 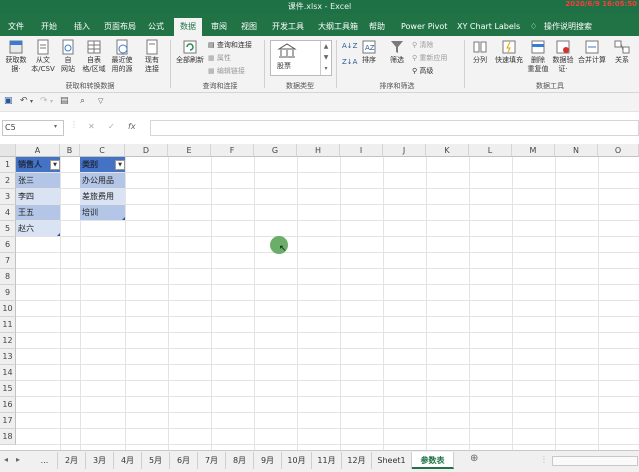 I want to click on col-header-k: K, so click(x=447, y=150).